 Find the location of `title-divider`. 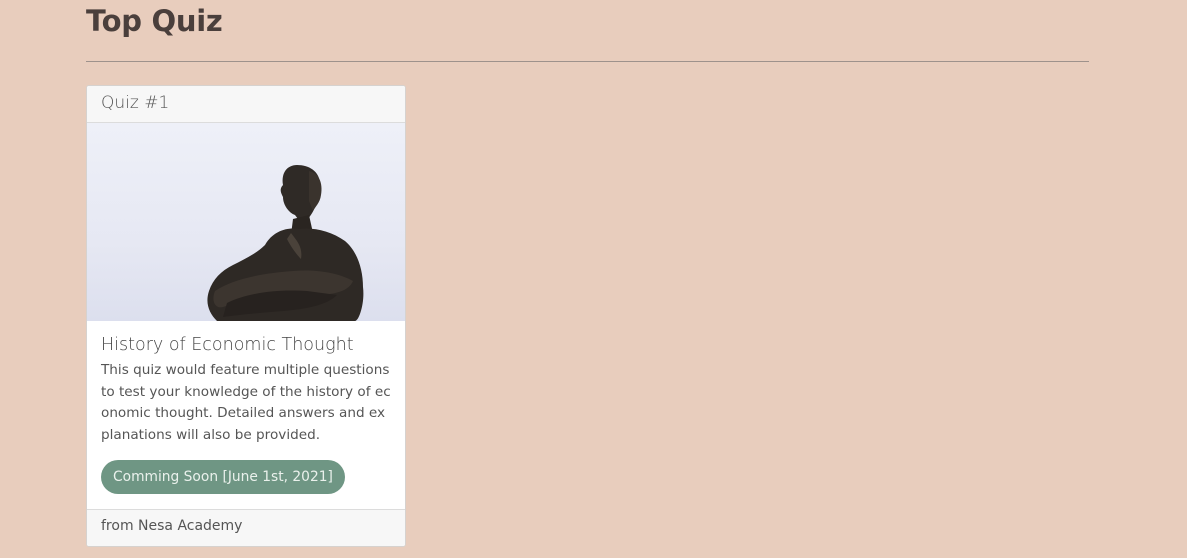

title-divider is located at coordinates (587, 61).